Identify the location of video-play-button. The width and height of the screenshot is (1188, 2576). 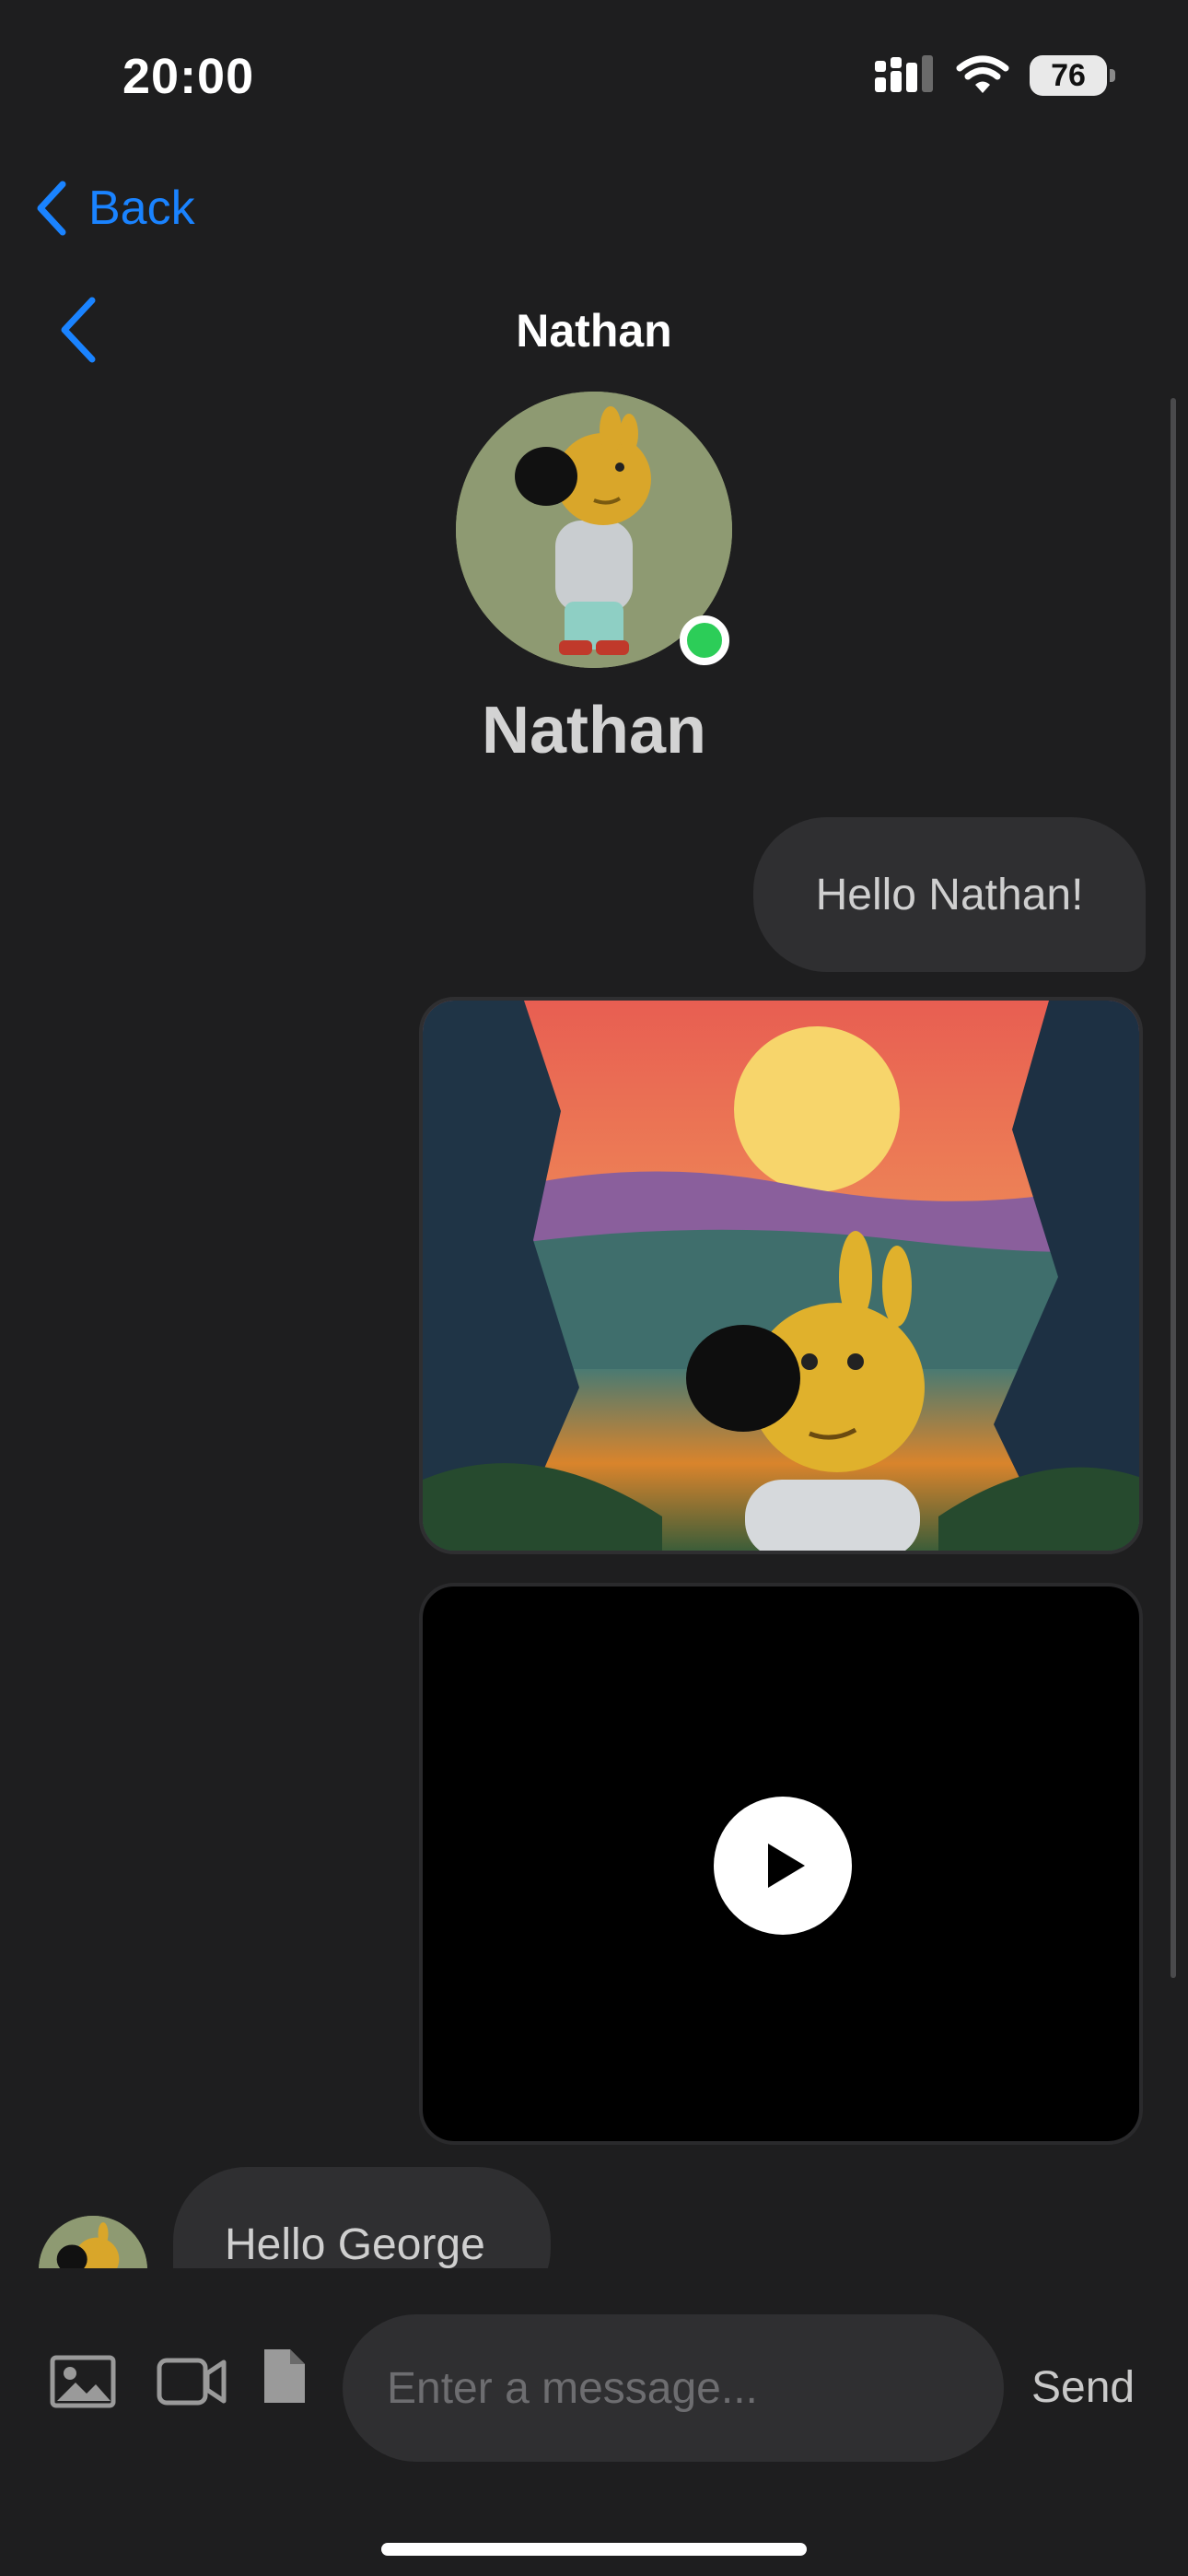
(783, 1866).